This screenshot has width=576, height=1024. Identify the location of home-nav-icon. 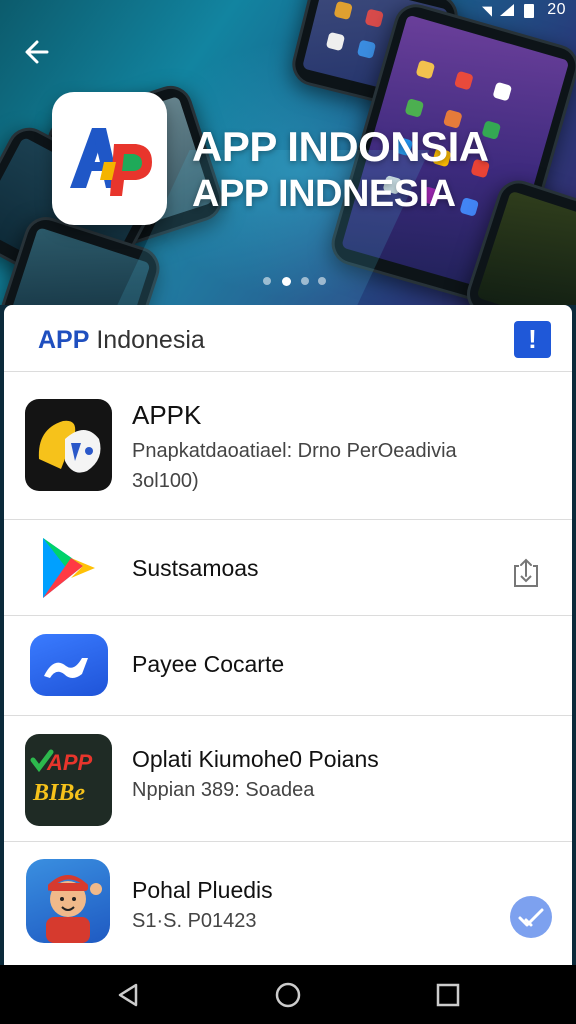
(288, 995).